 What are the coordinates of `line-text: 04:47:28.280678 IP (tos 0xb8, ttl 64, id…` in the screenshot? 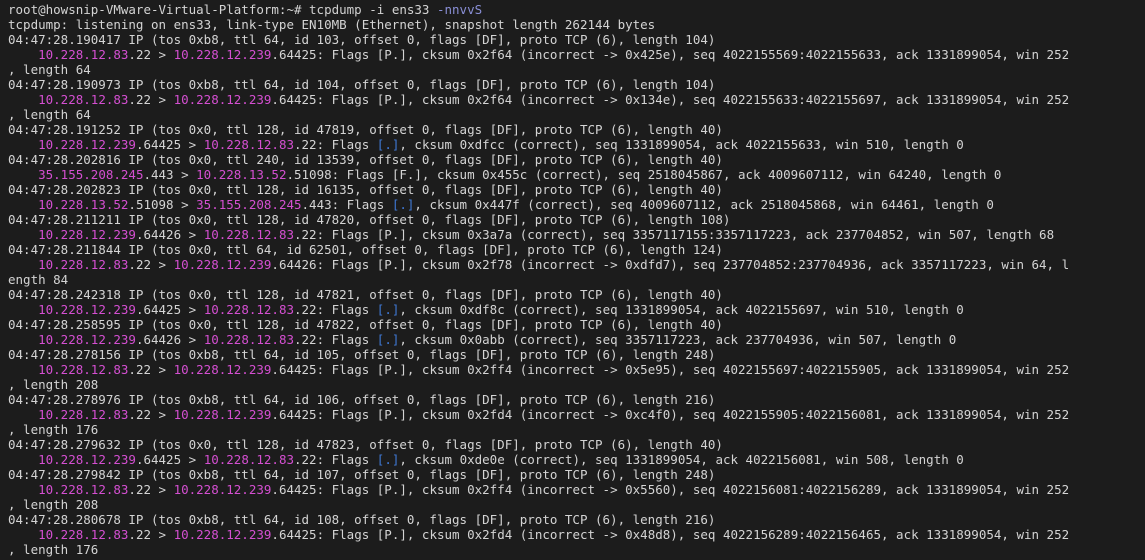 It's located at (362, 519).